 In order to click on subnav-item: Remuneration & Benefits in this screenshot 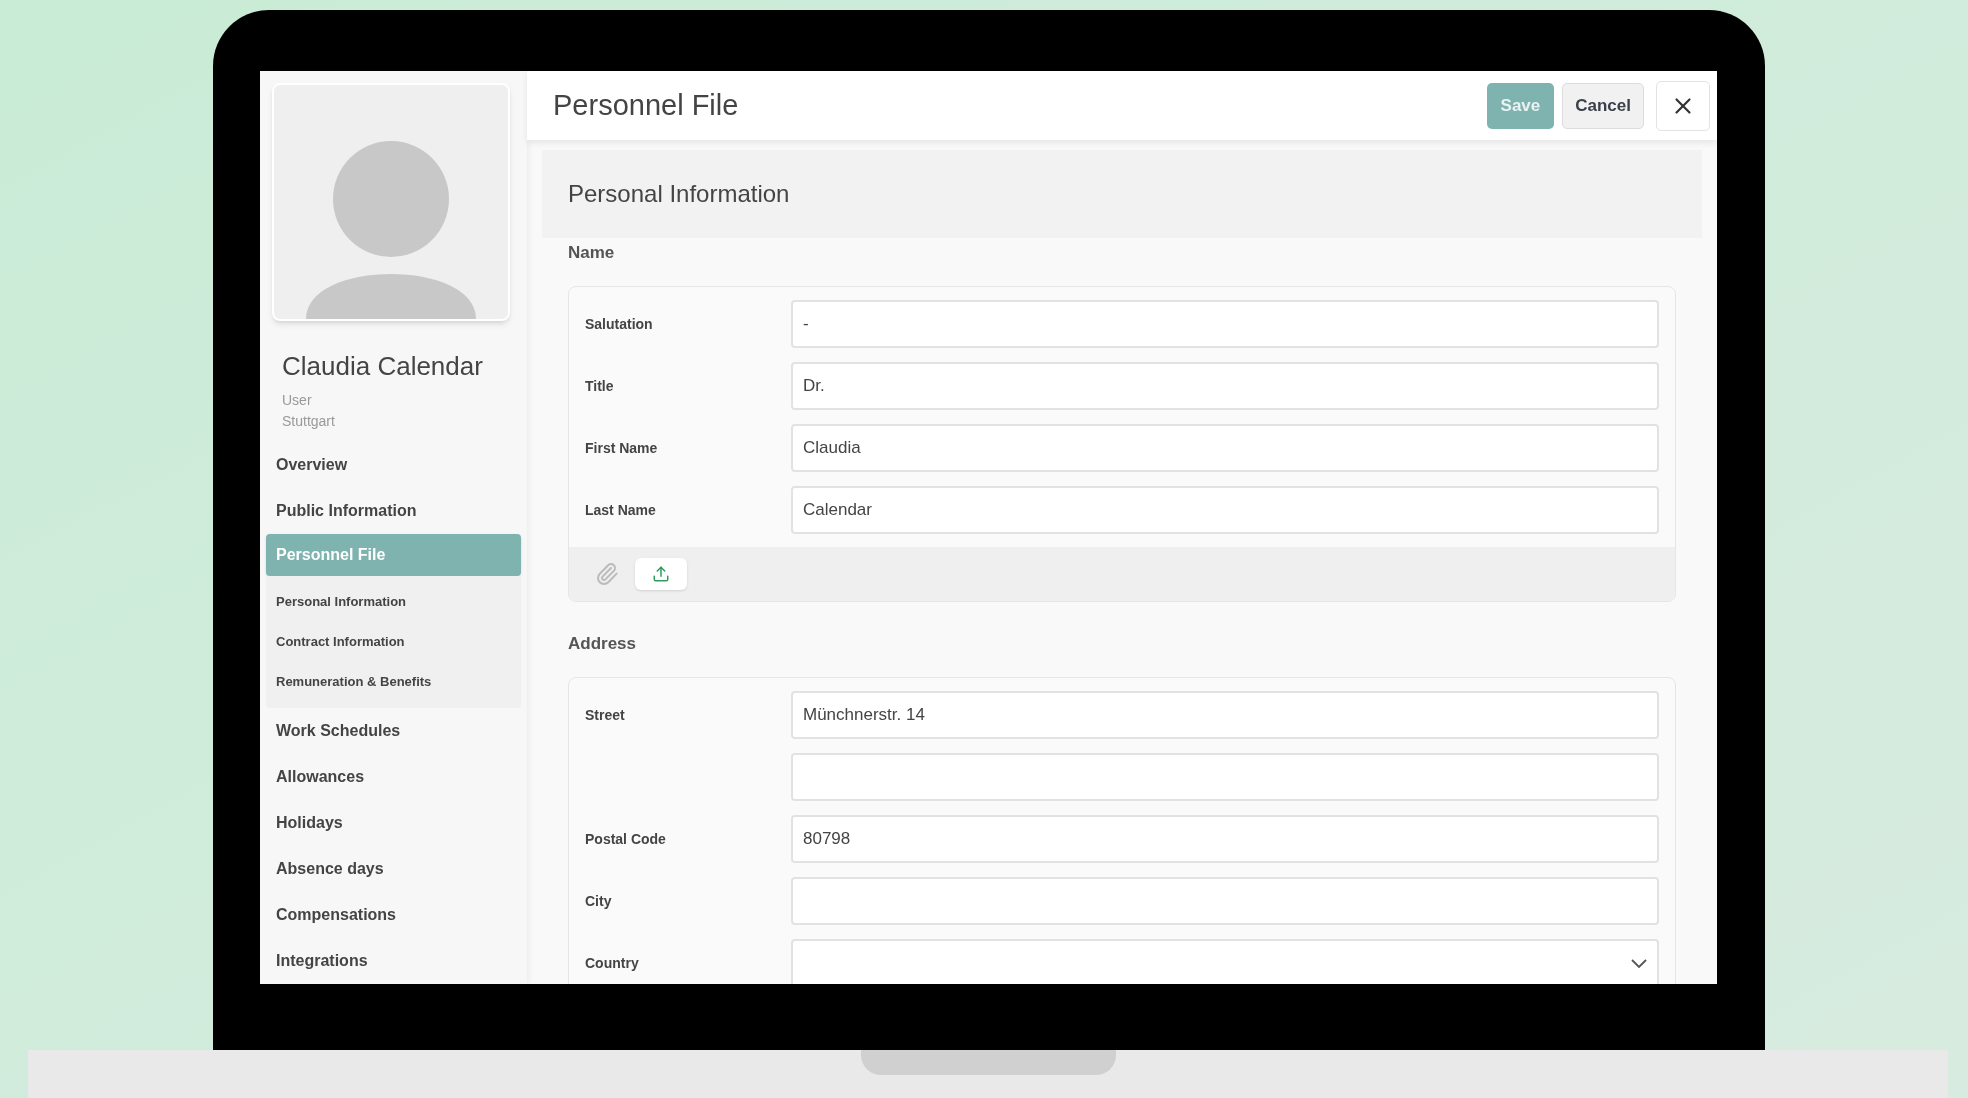, I will do `click(393, 682)`.